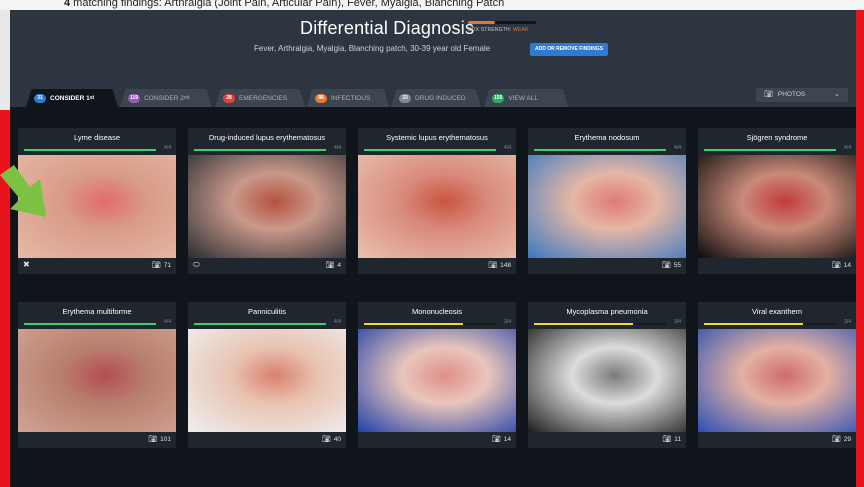  I want to click on diagnosis-card: Sjögren syndrome 4/4 📷︎ 14, so click(777, 201).